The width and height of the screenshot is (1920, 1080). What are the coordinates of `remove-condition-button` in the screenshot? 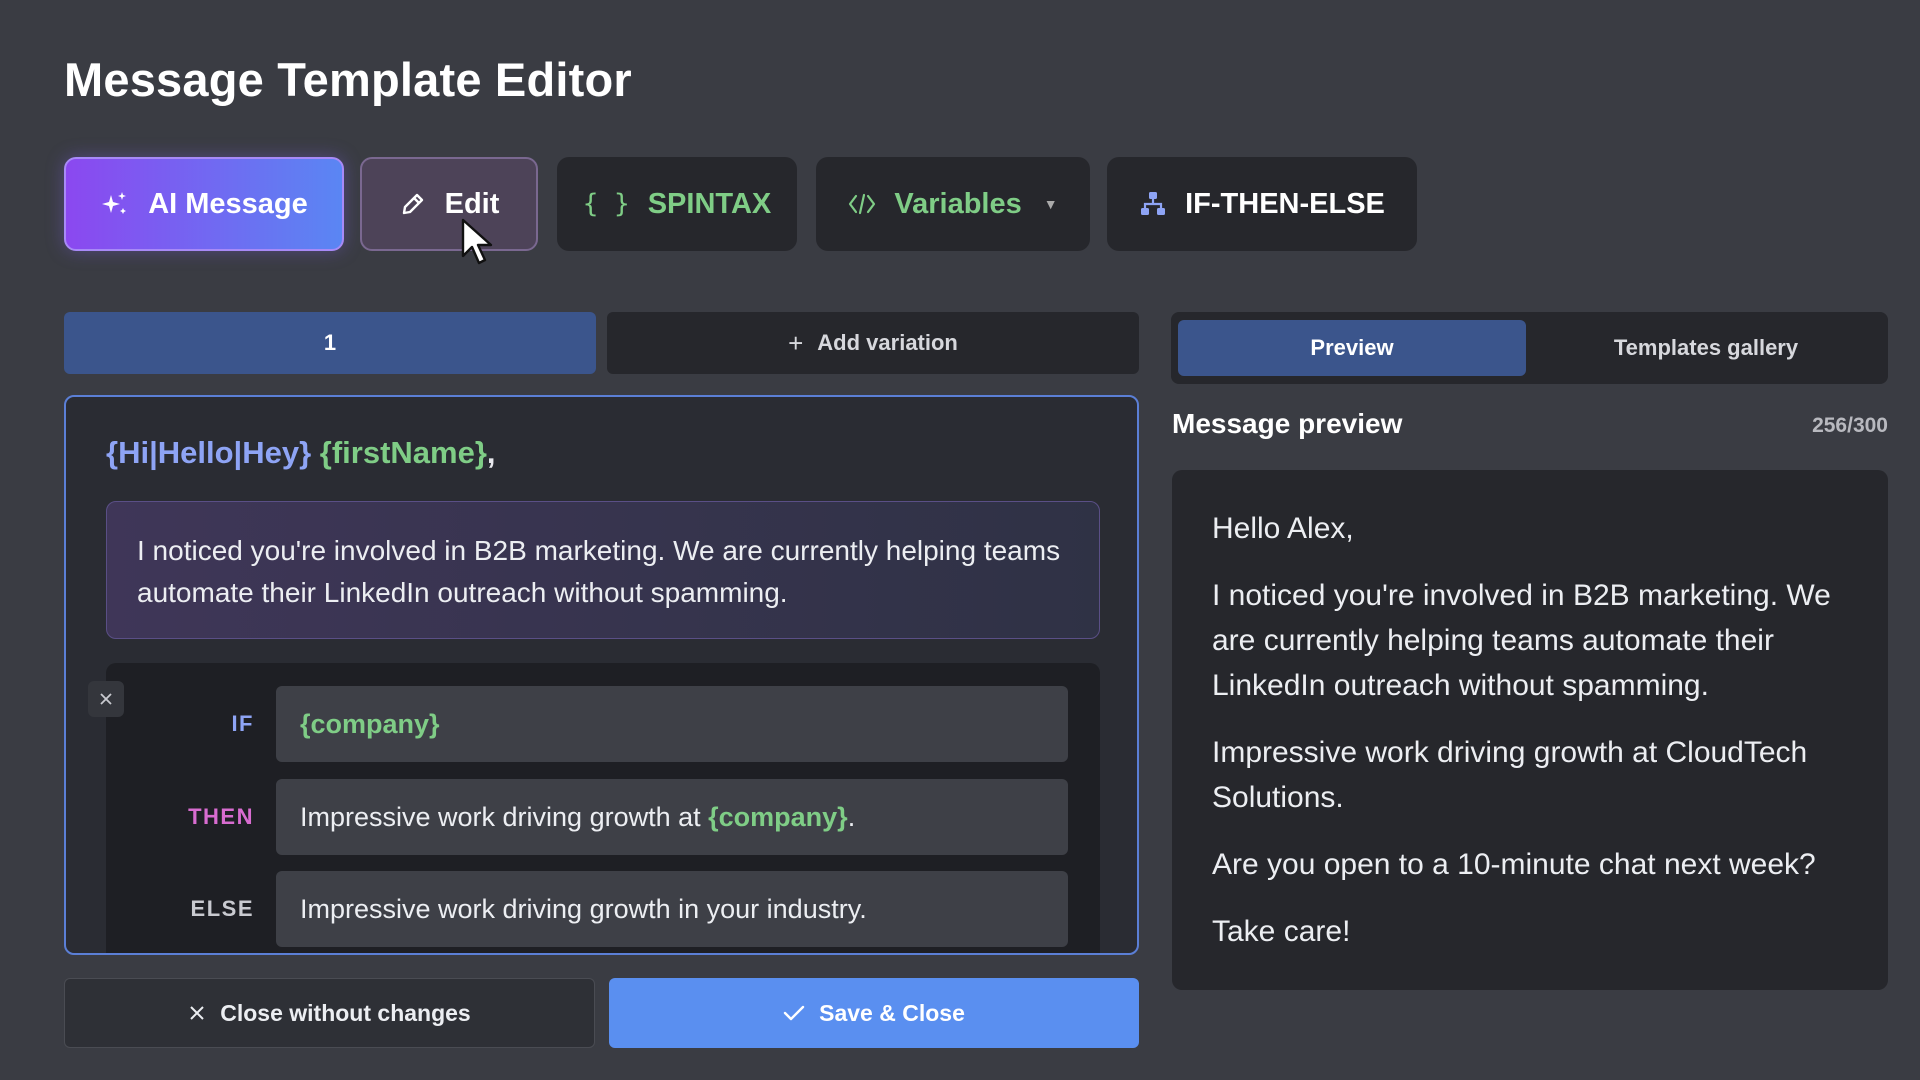 It's located at (106, 699).